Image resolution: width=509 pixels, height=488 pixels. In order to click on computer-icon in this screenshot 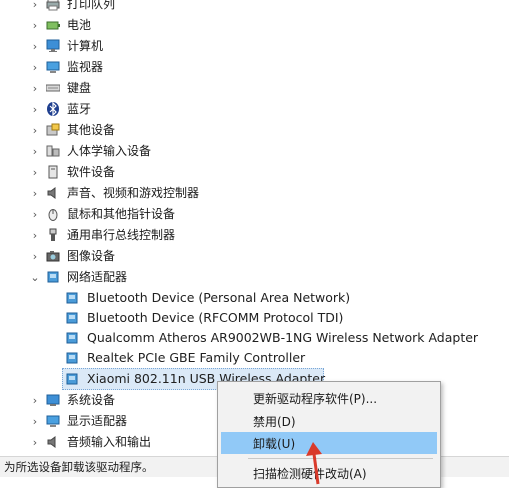, I will do `click(53, 46)`.